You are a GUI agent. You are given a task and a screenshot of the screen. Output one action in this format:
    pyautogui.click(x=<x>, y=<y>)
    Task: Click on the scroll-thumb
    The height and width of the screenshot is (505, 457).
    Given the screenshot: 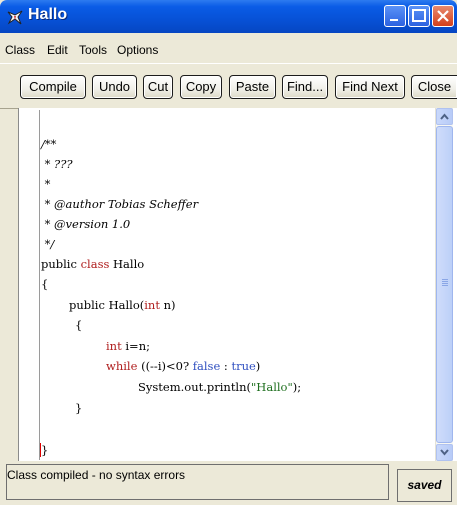 What is the action you would take?
    pyautogui.click(x=444, y=284)
    